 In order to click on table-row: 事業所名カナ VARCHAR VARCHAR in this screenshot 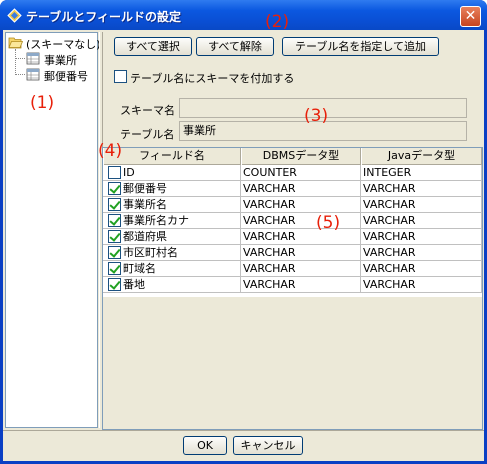, I will do `click(292, 221)`.